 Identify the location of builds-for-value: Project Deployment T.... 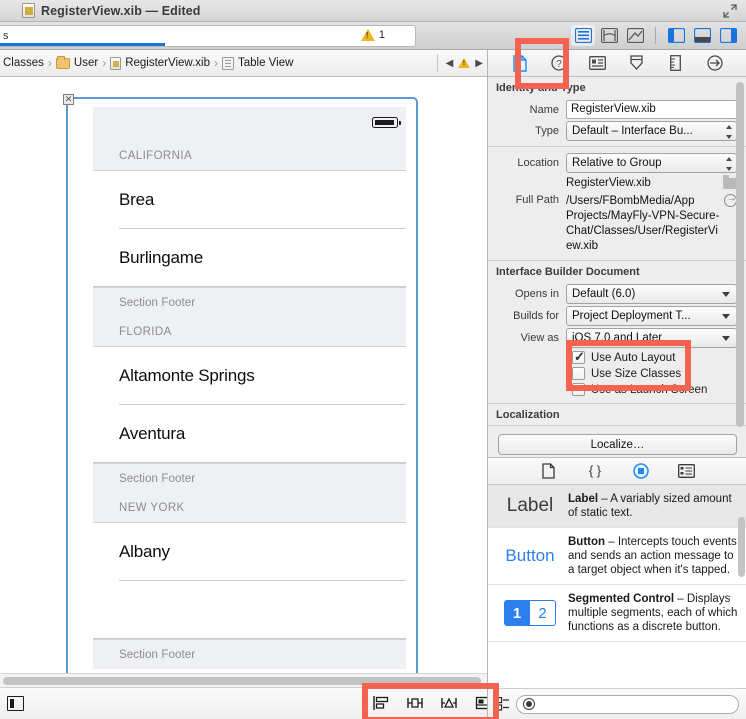
(631, 316).